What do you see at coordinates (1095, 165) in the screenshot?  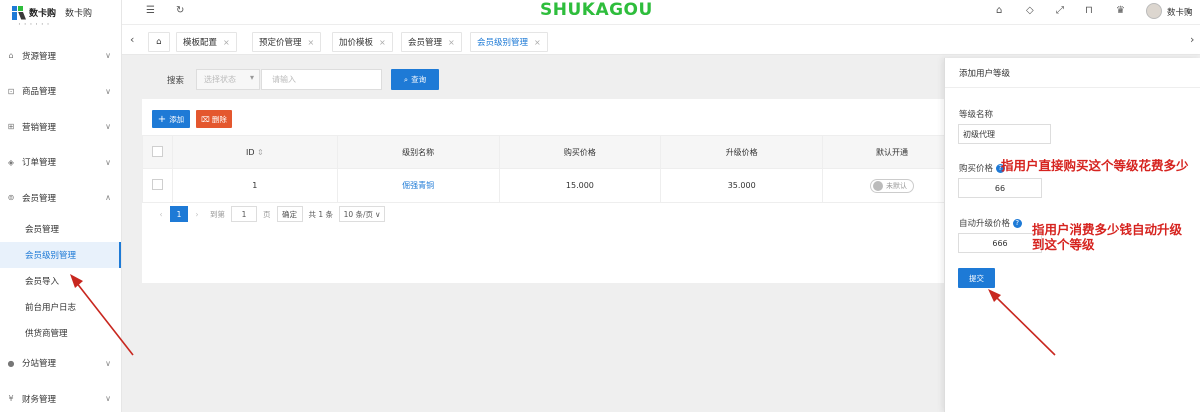 I see `buy-price-note: 指用户直接购买这个等级花费多少` at bounding box center [1095, 165].